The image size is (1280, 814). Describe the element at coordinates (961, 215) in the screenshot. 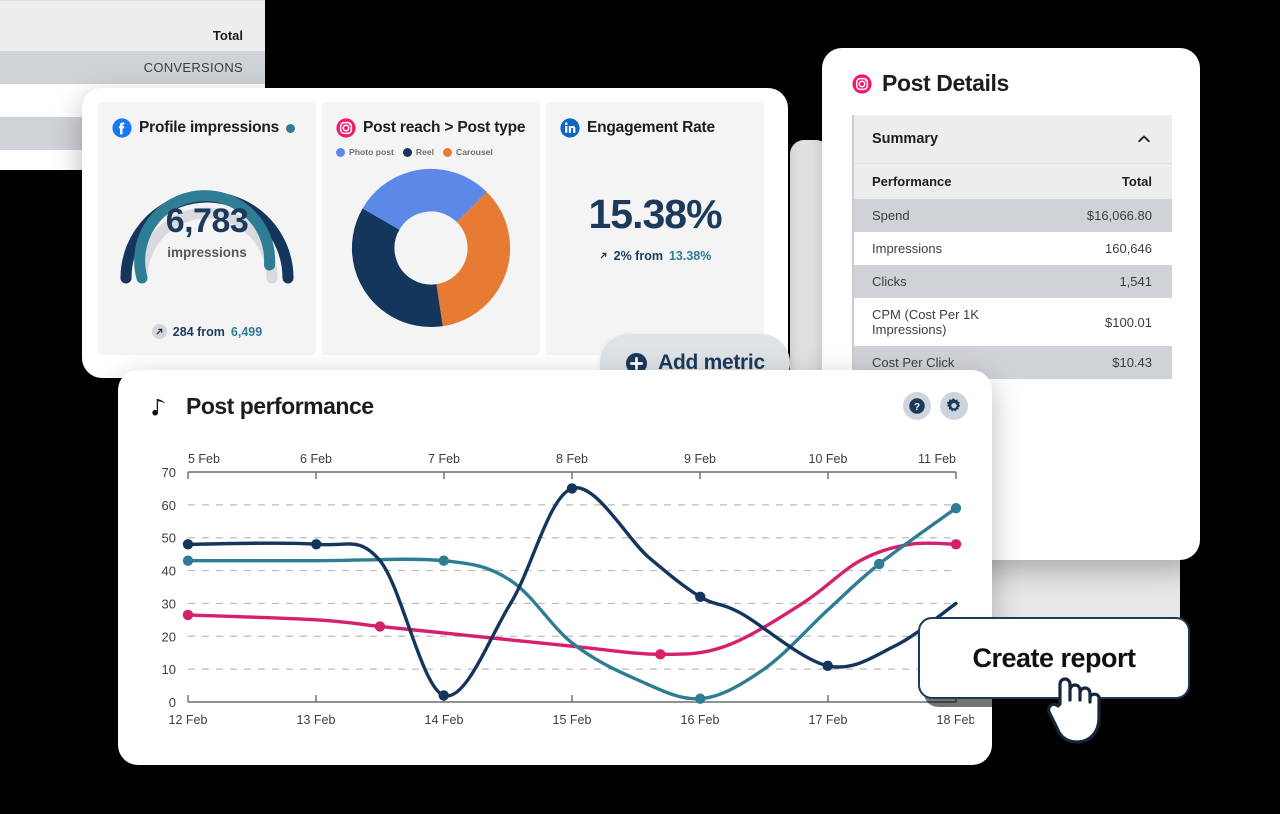

I see `row-label: Spend` at that location.